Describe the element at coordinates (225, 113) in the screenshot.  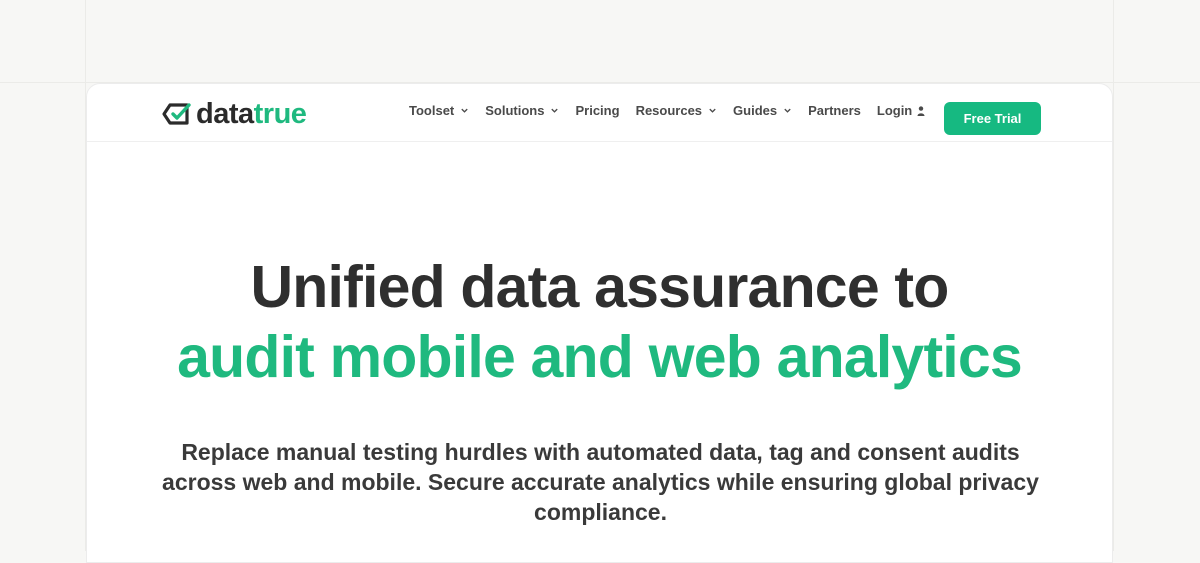
I see `logo-text-main: data` at that location.